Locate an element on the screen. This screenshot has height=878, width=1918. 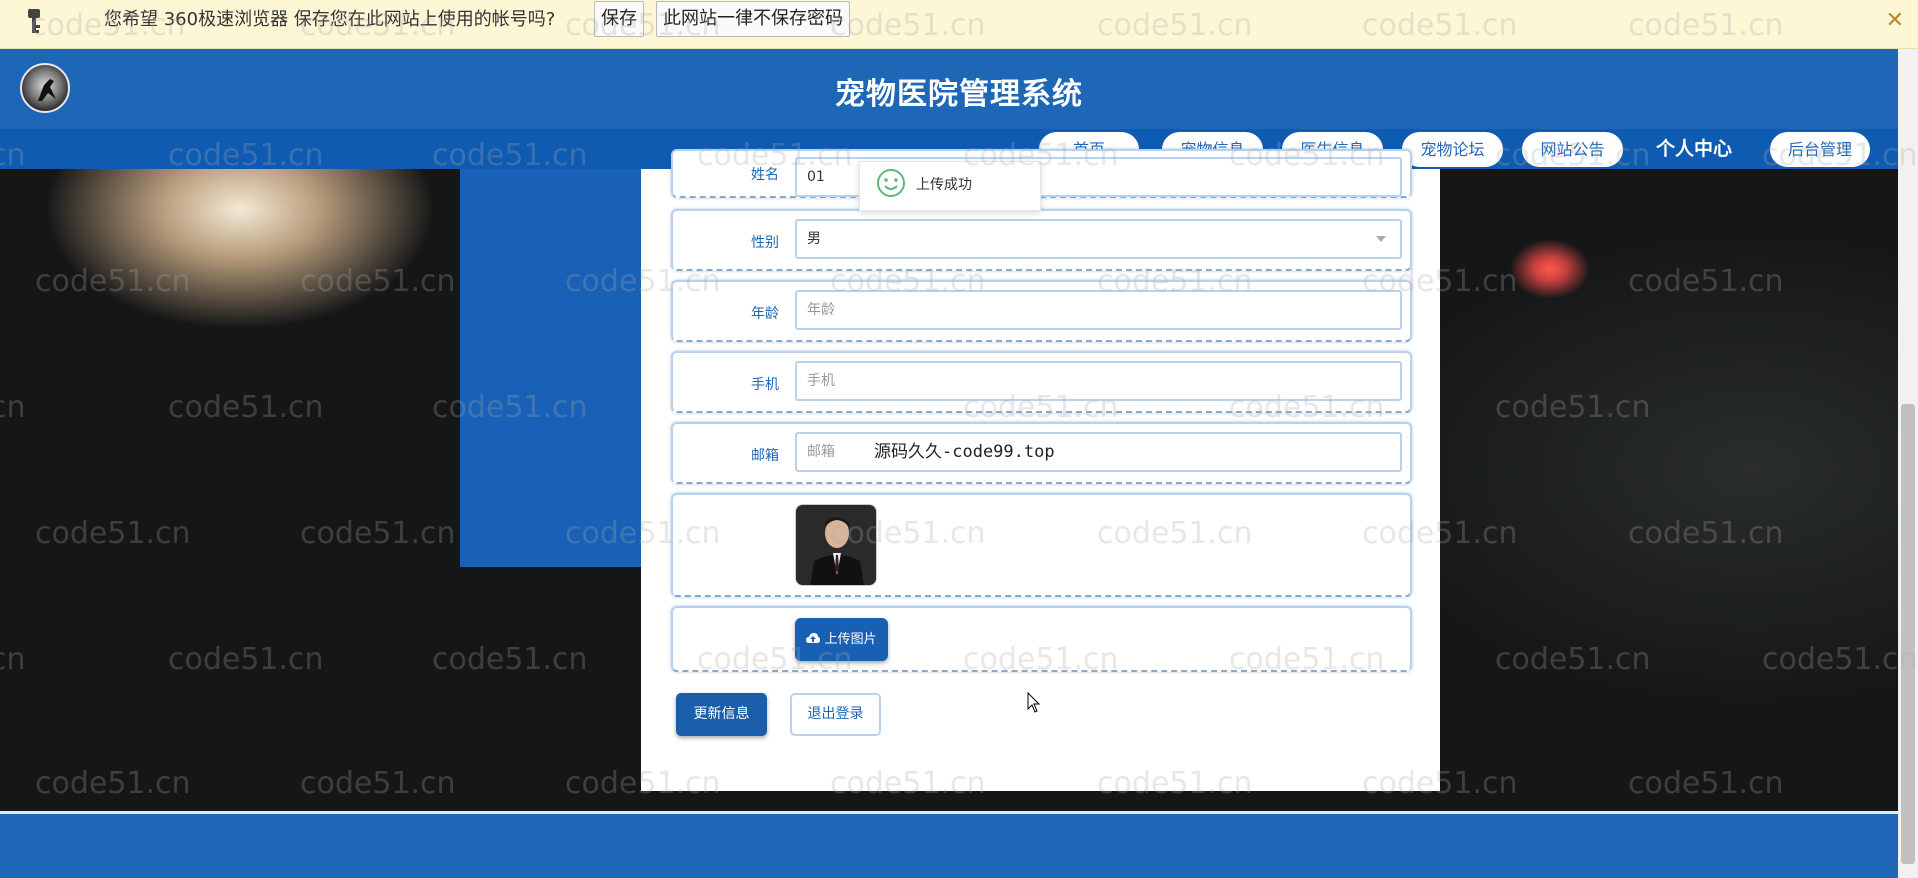
form-row-upload is located at coordinates (1041, 639).